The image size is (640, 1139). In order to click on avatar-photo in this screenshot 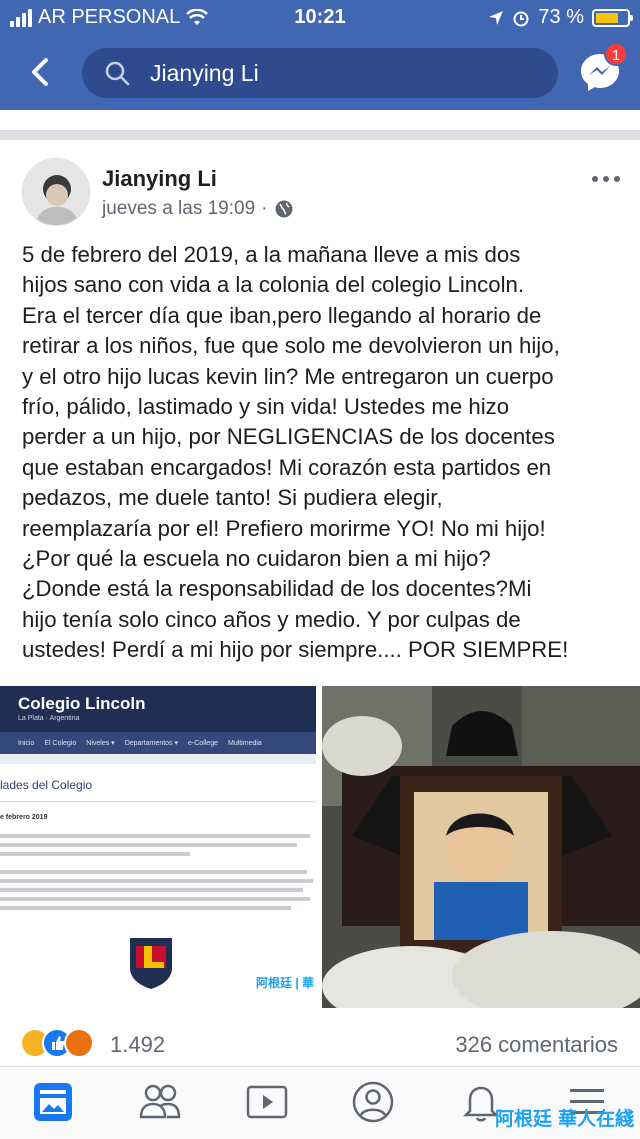, I will do `click(56, 192)`.